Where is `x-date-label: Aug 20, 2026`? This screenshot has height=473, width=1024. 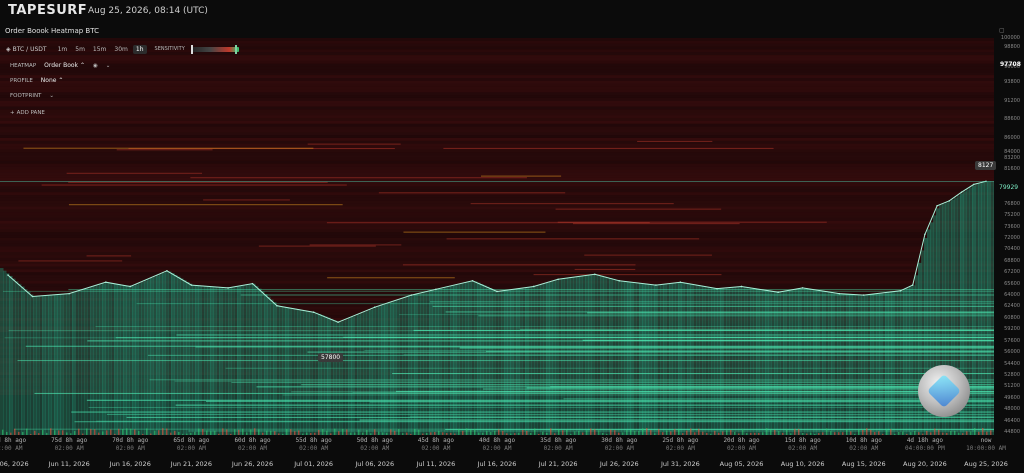 x-date-label: Aug 20, 2026 is located at coordinates (925, 464).